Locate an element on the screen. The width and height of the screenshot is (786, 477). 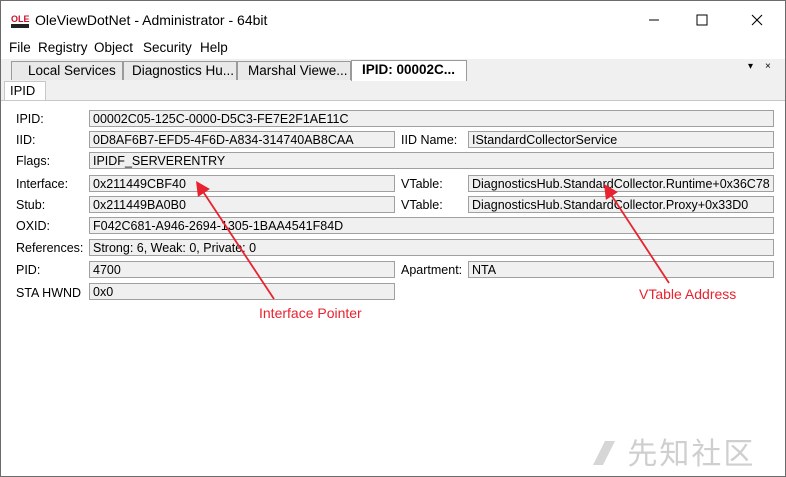
interface-pointer-arrow is located at coordinates (235, 240).